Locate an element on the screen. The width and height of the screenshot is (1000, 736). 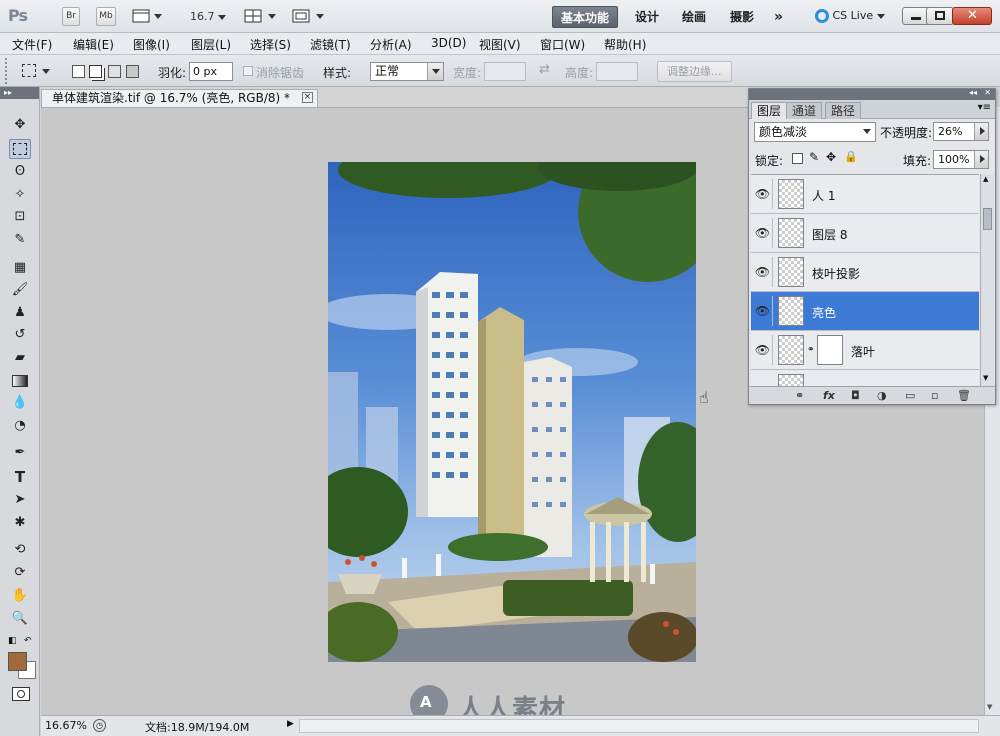
new-adjustment-layer-icon: ◑ is located at coordinates (882, 395).